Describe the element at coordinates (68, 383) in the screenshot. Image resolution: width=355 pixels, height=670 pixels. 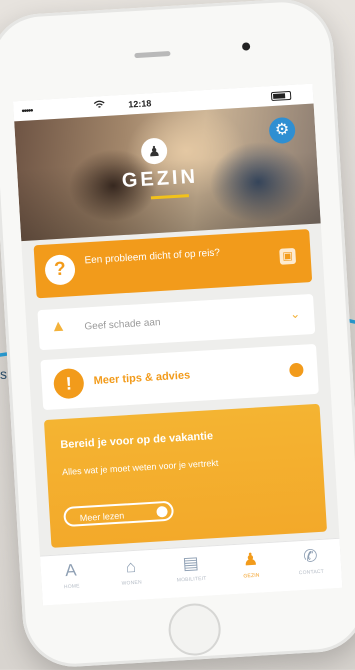
I see `lightbulb-icon: !` at that location.